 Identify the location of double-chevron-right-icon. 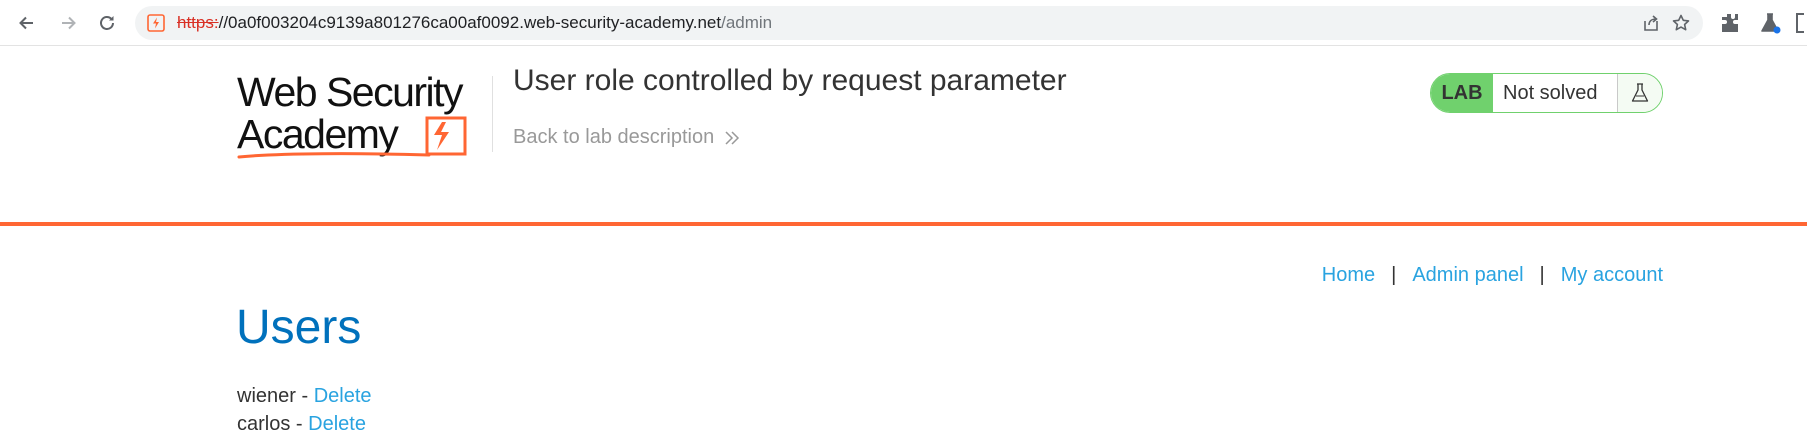
(732, 137).